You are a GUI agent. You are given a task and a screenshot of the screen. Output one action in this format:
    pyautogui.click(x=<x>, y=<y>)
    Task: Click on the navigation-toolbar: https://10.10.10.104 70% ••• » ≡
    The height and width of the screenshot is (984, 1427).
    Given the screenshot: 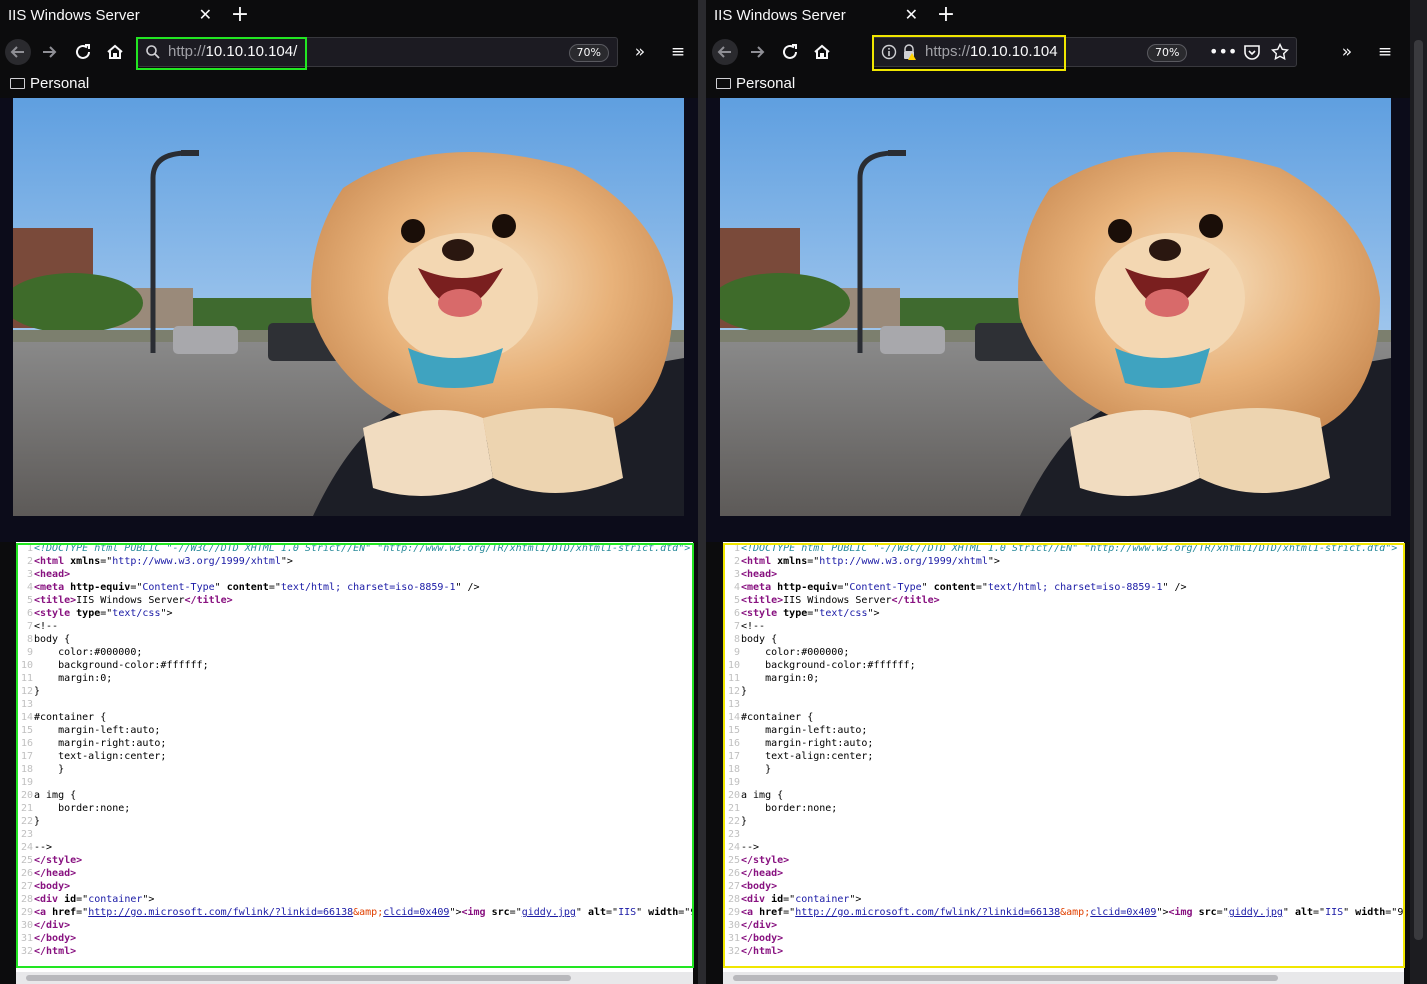 What is the action you would take?
    pyautogui.click(x=1058, y=52)
    